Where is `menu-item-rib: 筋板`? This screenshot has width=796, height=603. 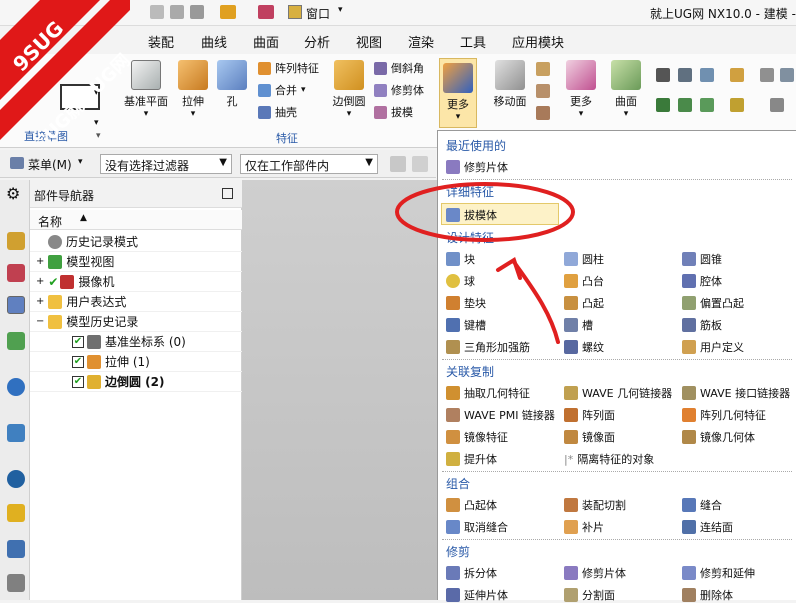 menu-item-rib: 筋板 is located at coordinates (702, 325).